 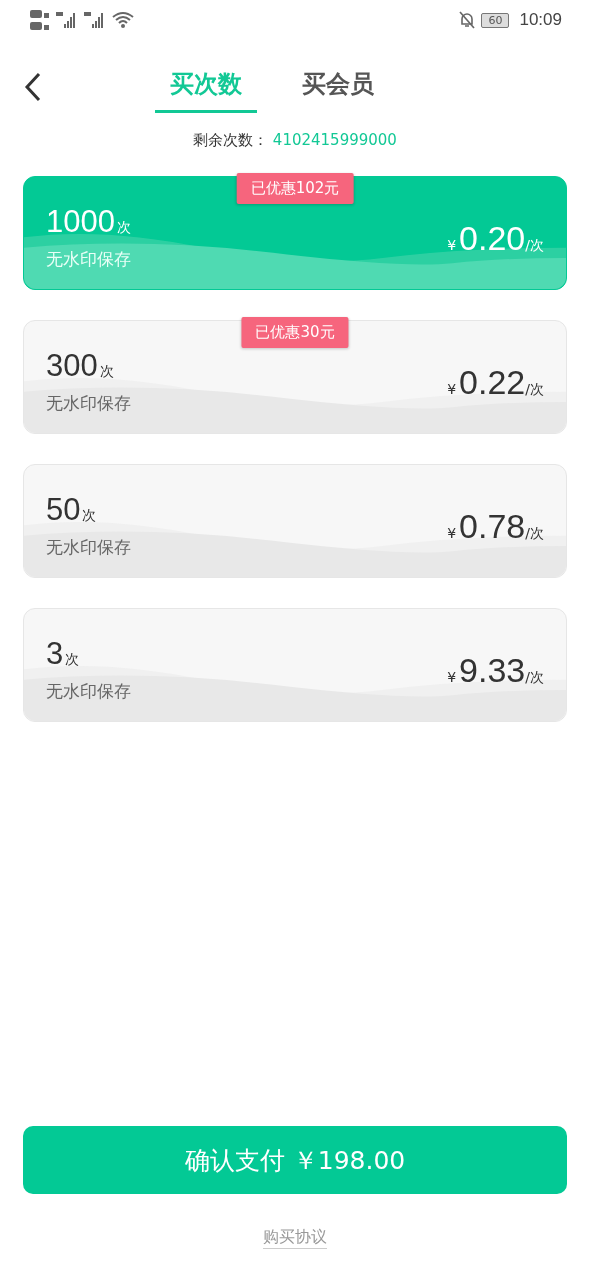 I want to click on unit-price: 0.22, so click(x=492, y=382).